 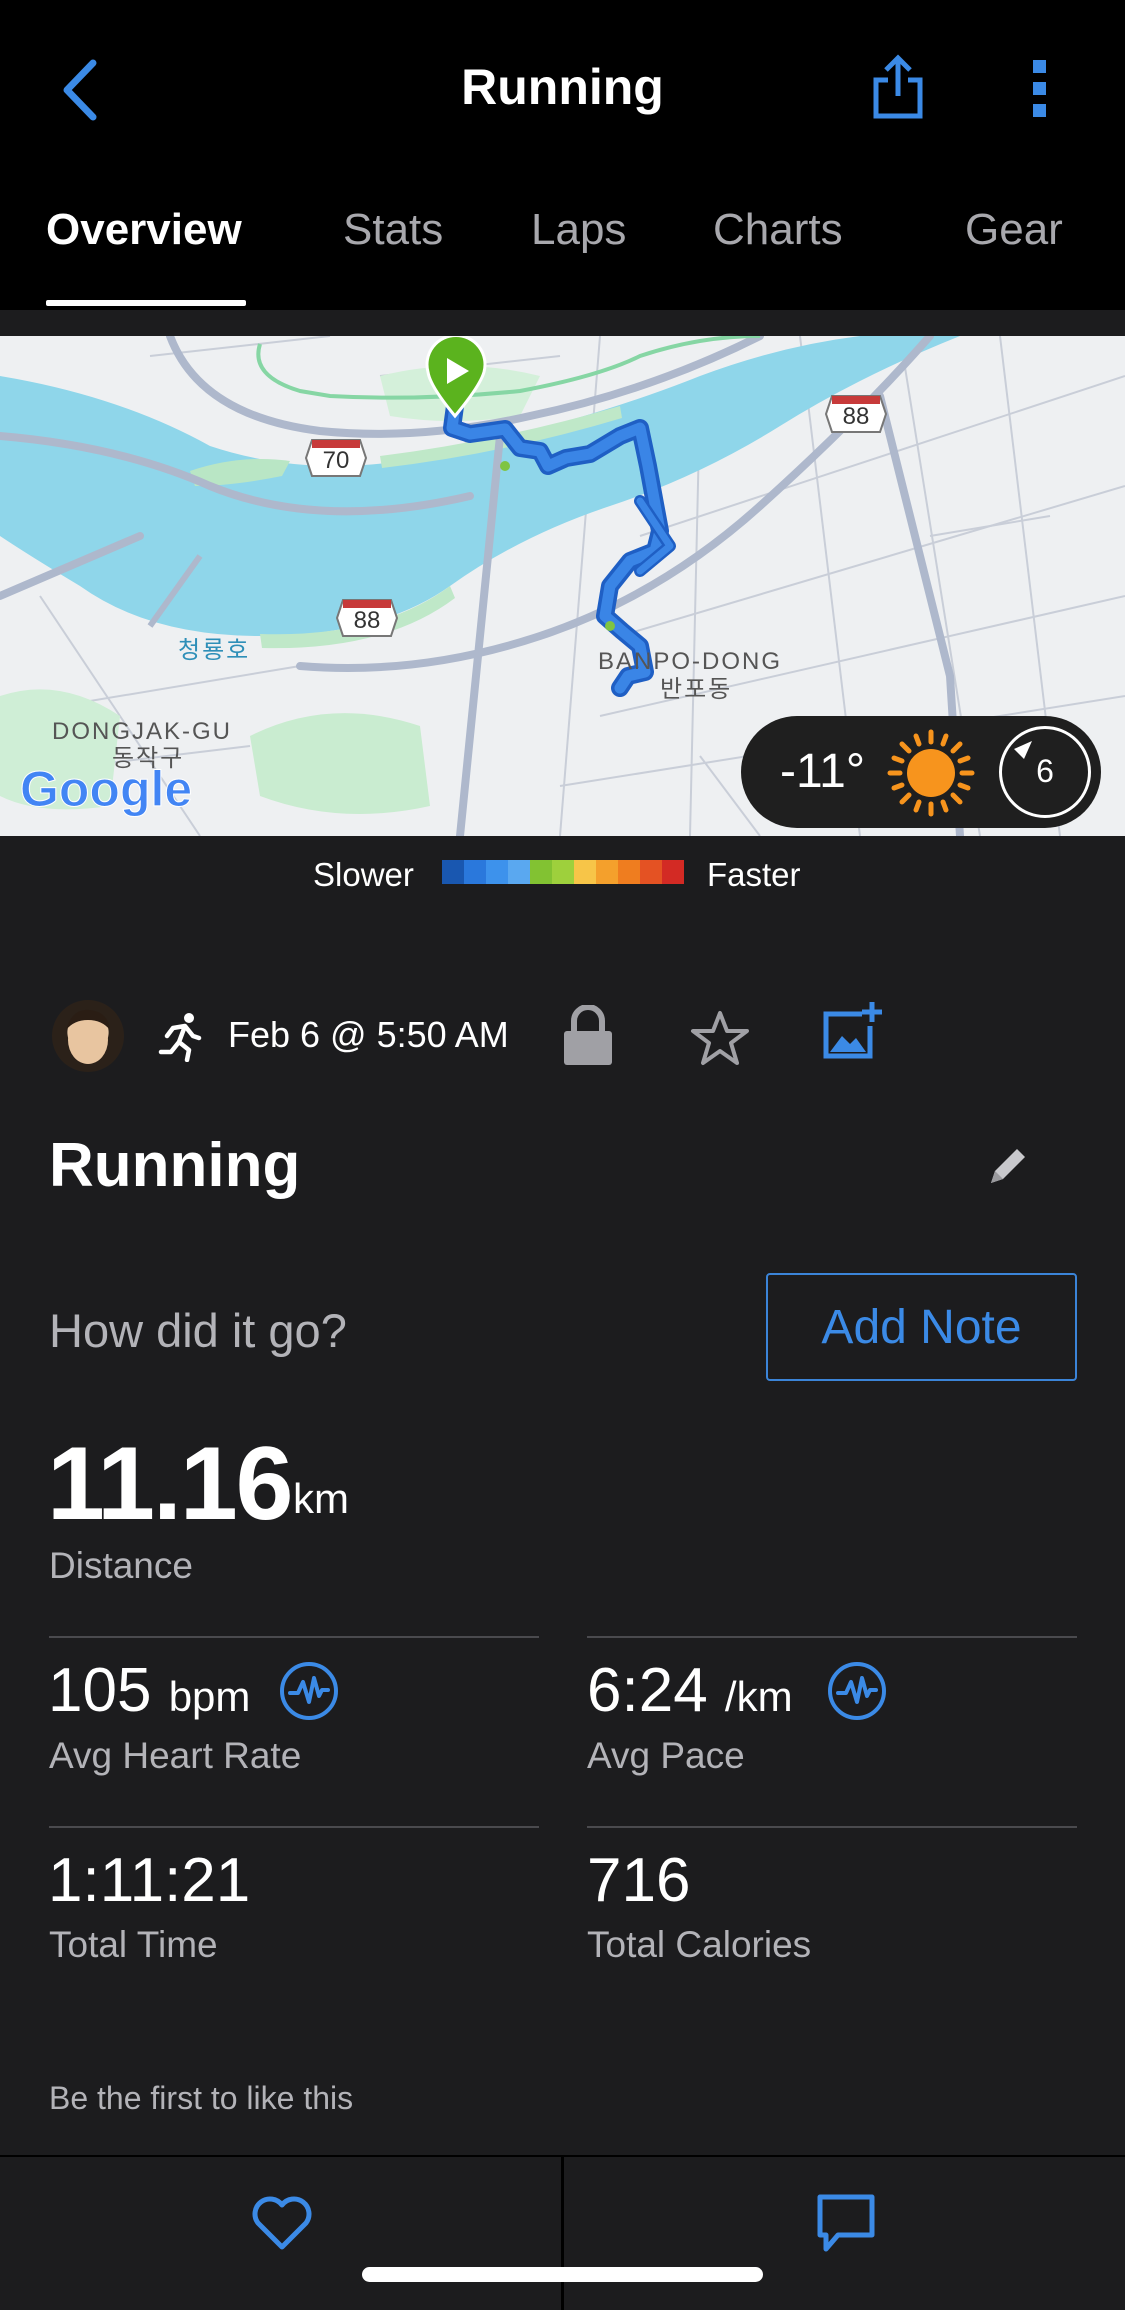 I want to click on heart-icon, so click(x=282, y=2223).